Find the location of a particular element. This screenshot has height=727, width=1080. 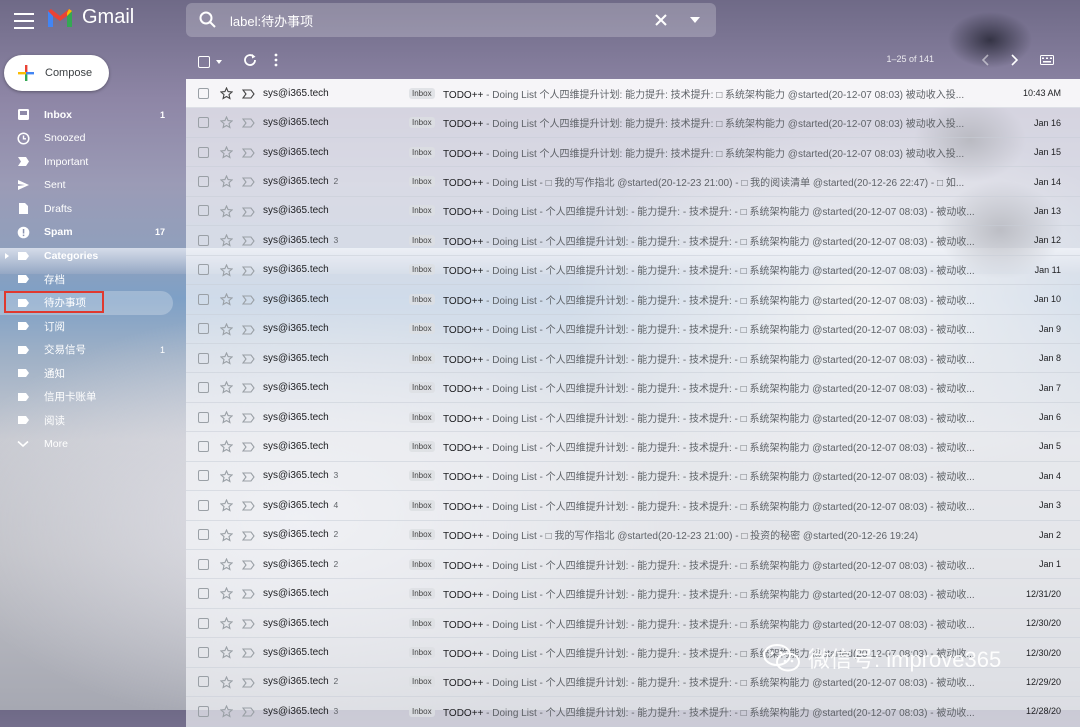

main-menu-button is located at coordinates (24, 20).